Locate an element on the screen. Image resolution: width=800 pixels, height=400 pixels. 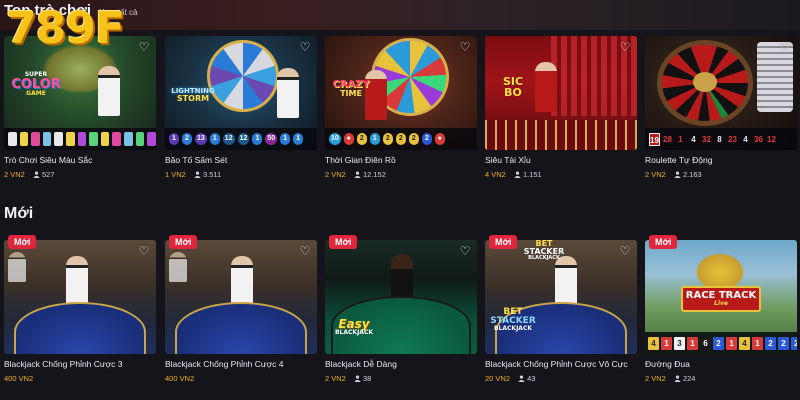
wheel-hub is located at coordinates (705, 82).